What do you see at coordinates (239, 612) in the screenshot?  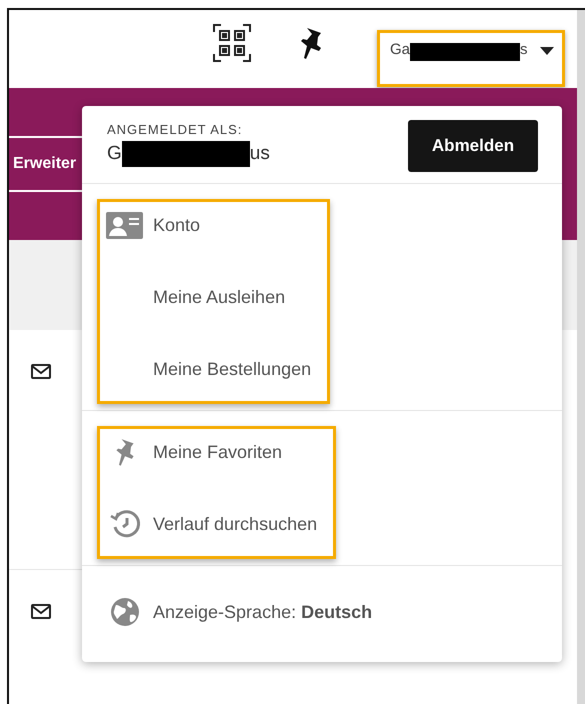 I see `menu-item: Anzeige-Sprache: Deutsch` at bounding box center [239, 612].